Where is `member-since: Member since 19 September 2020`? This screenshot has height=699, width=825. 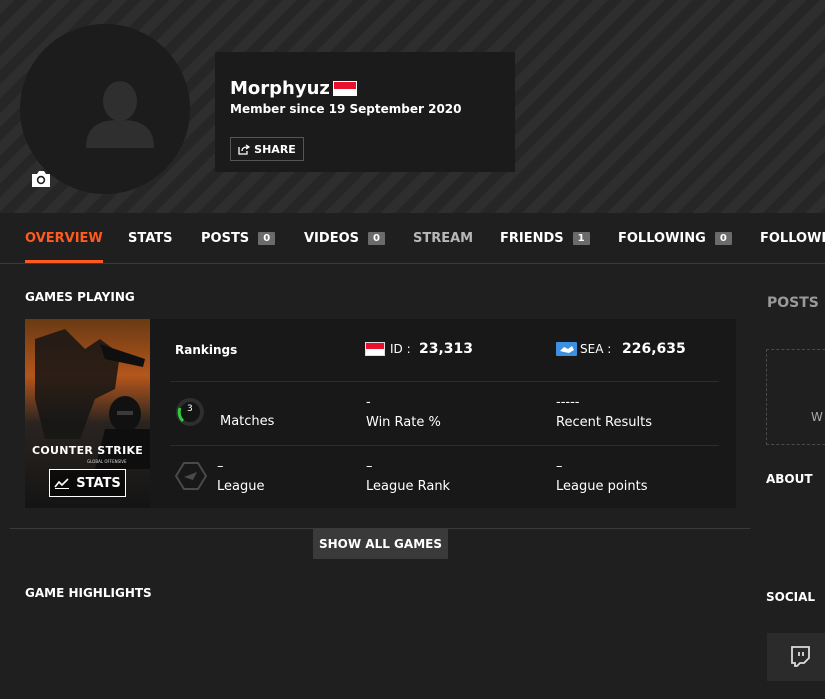 member-since: Member since 19 September 2020 is located at coordinates (346, 109).